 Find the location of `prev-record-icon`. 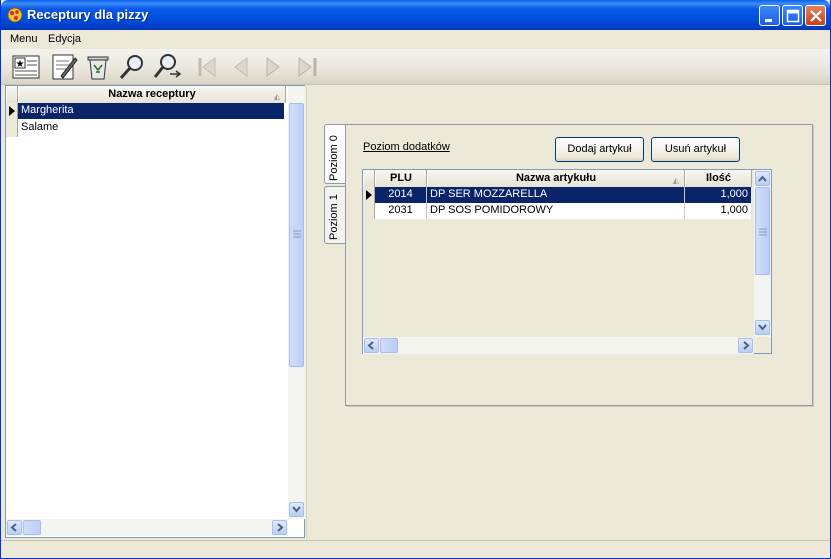

prev-record-icon is located at coordinates (241, 67).